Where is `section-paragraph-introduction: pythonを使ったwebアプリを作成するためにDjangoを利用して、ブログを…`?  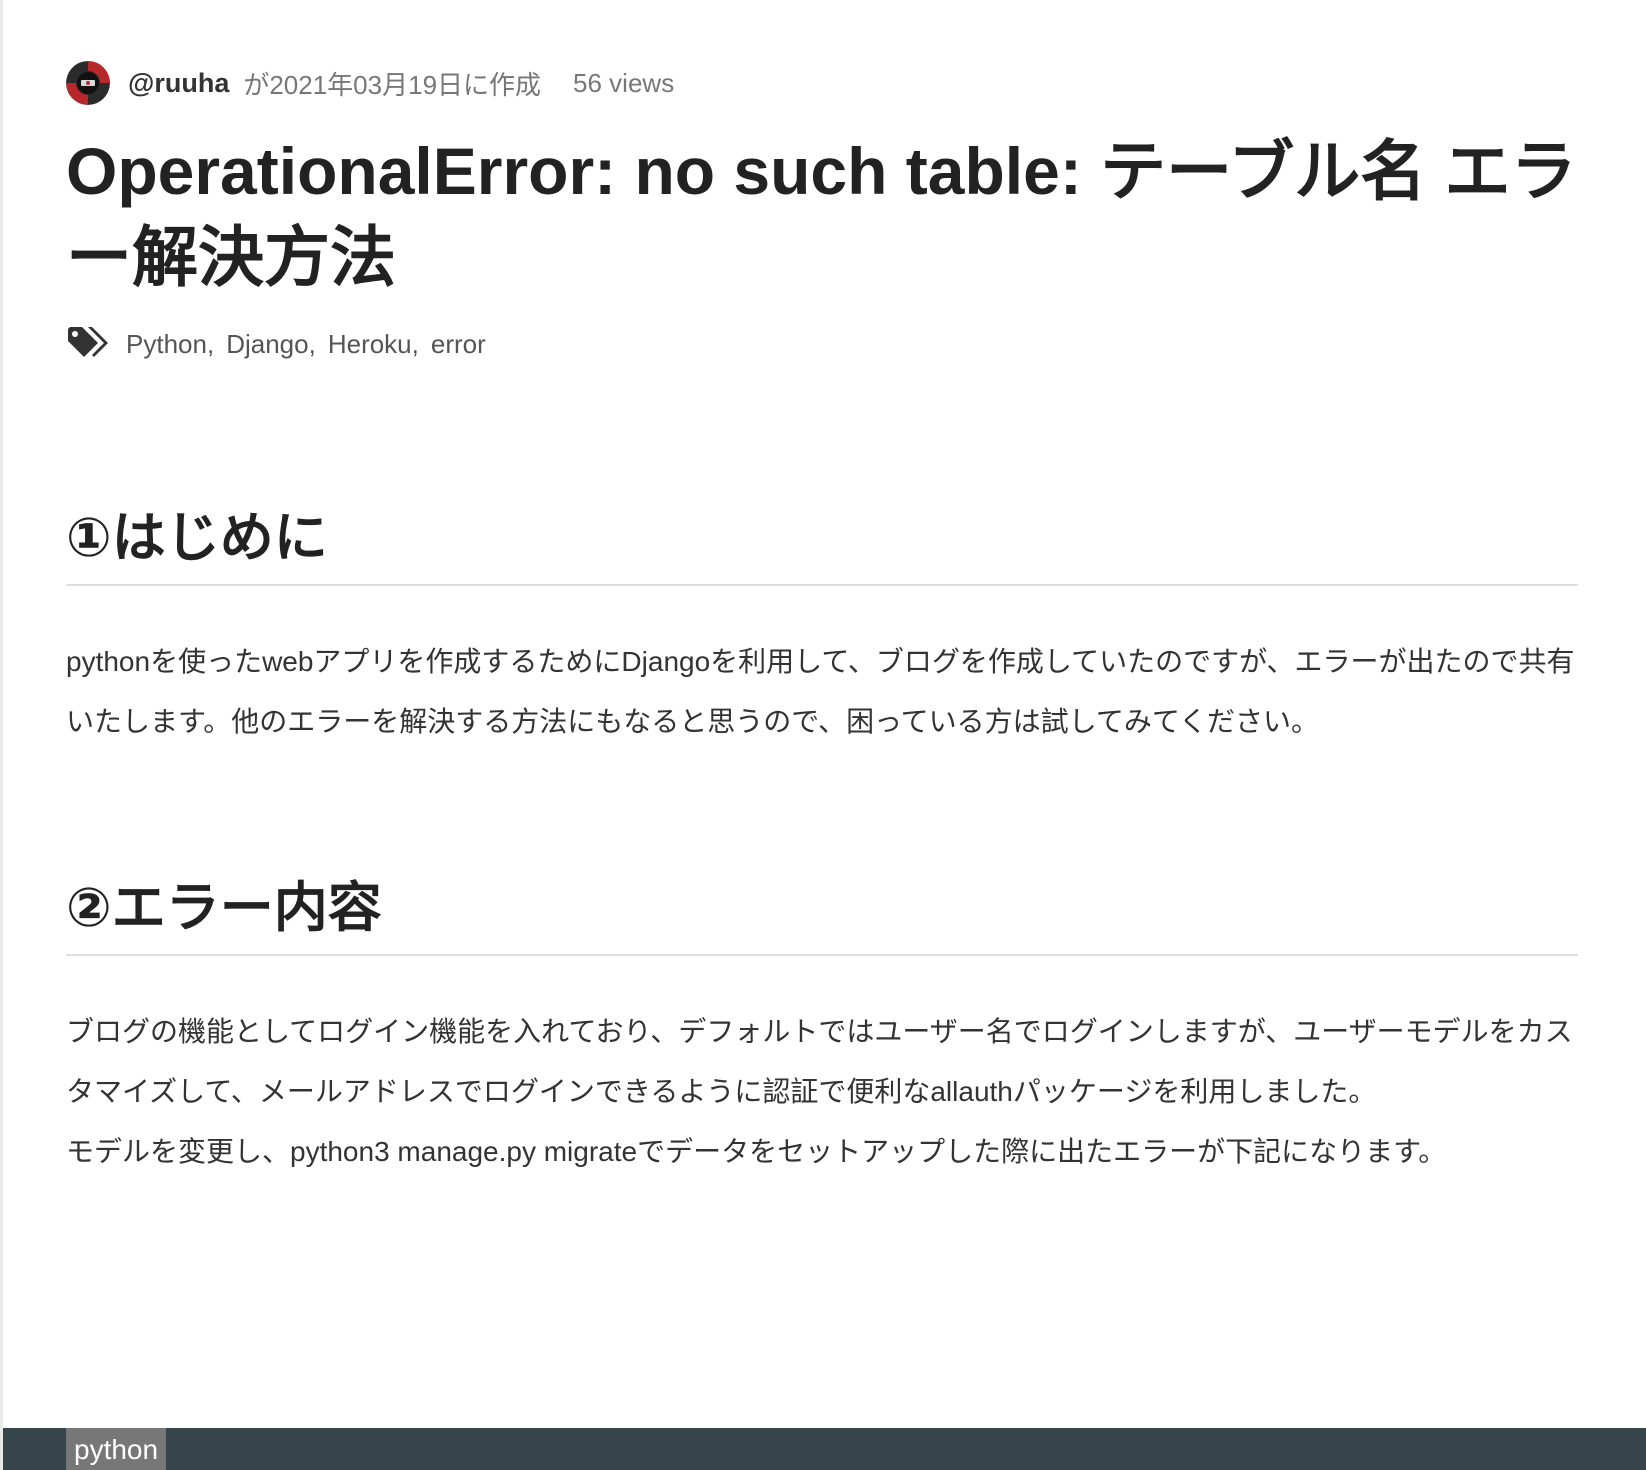
section-paragraph-introduction: pythonを使ったwebアプリを作成するためにDjangoを利用して、ブログを… is located at coordinates (822, 692).